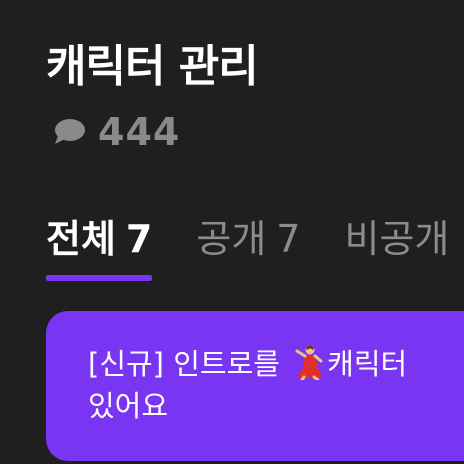 The image size is (464, 464). What do you see at coordinates (308, 363) in the screenshot?
I see `dancing-woman-icon` at bounding box center [308, 363].